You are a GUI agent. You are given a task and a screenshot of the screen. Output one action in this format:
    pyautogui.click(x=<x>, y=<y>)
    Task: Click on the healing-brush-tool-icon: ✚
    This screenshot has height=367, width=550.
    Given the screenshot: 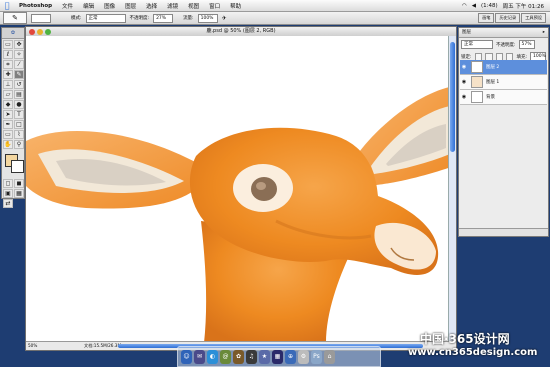 What is the action you would take?
    pyautogui.click(x=8, y=74)
    